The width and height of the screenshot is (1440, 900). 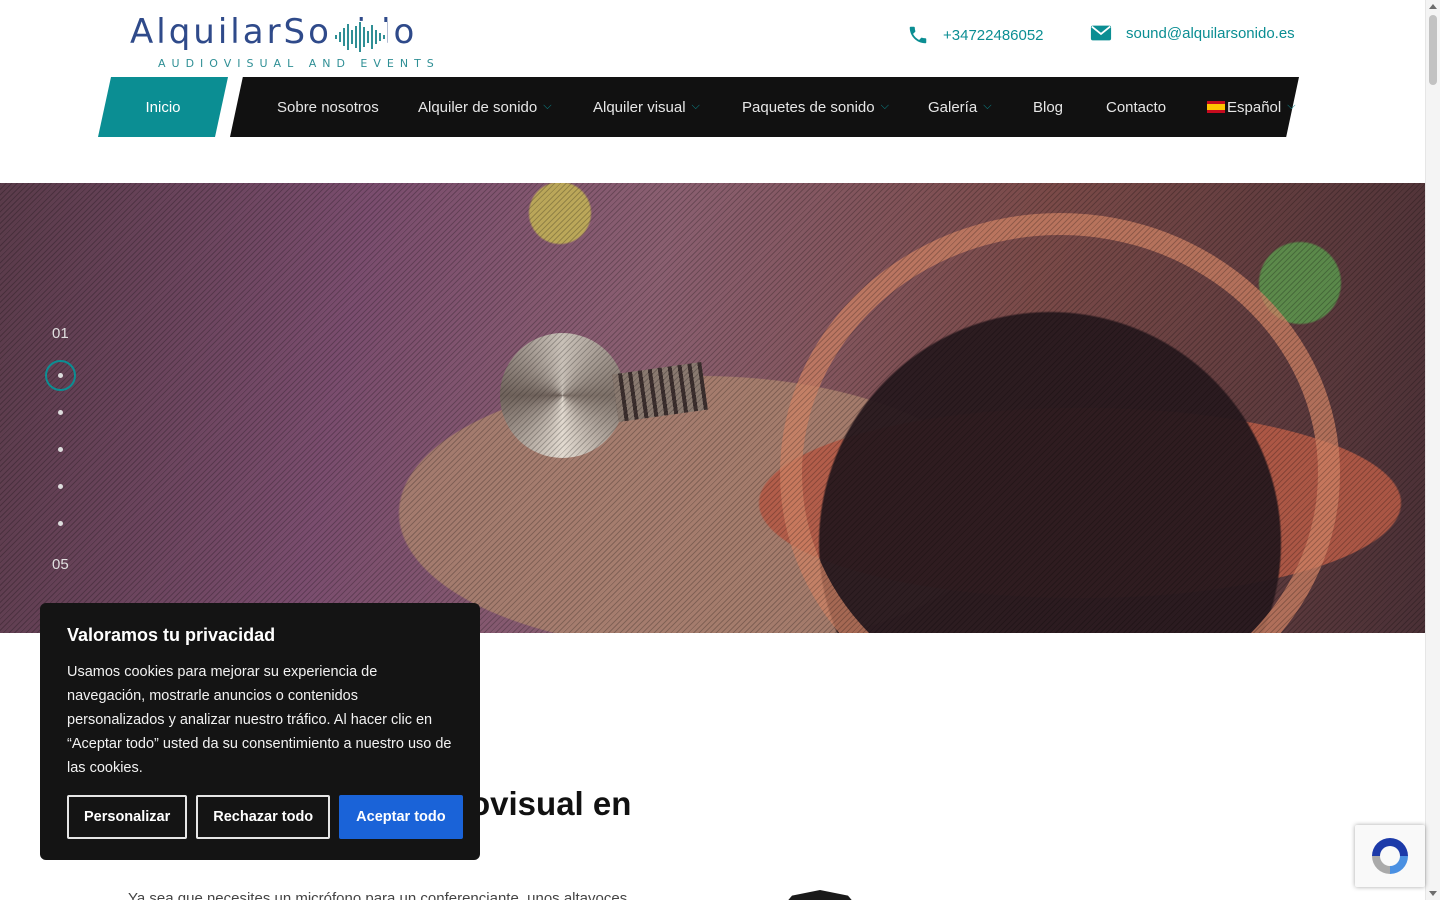 I want to click on phone-icon, so click(x=918, y=35).